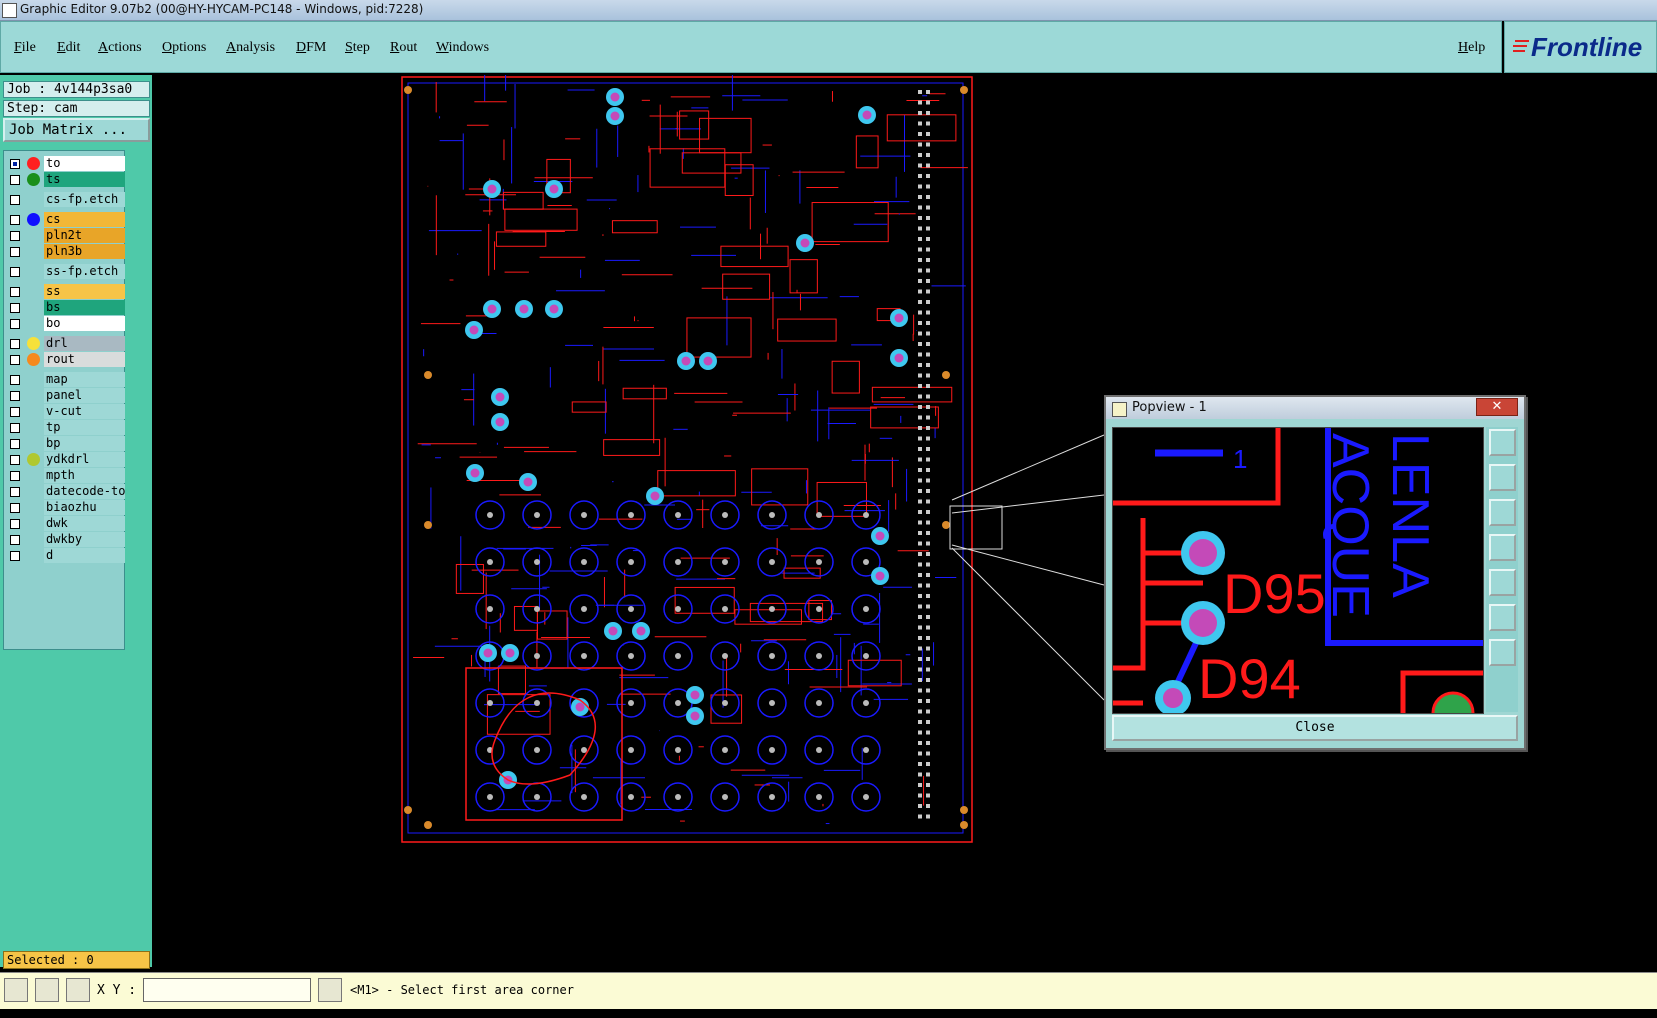  What do you see at coordinates (184, 48) in the screenshot?
I see `menu-options: Options` at bounding box center [184, 48].